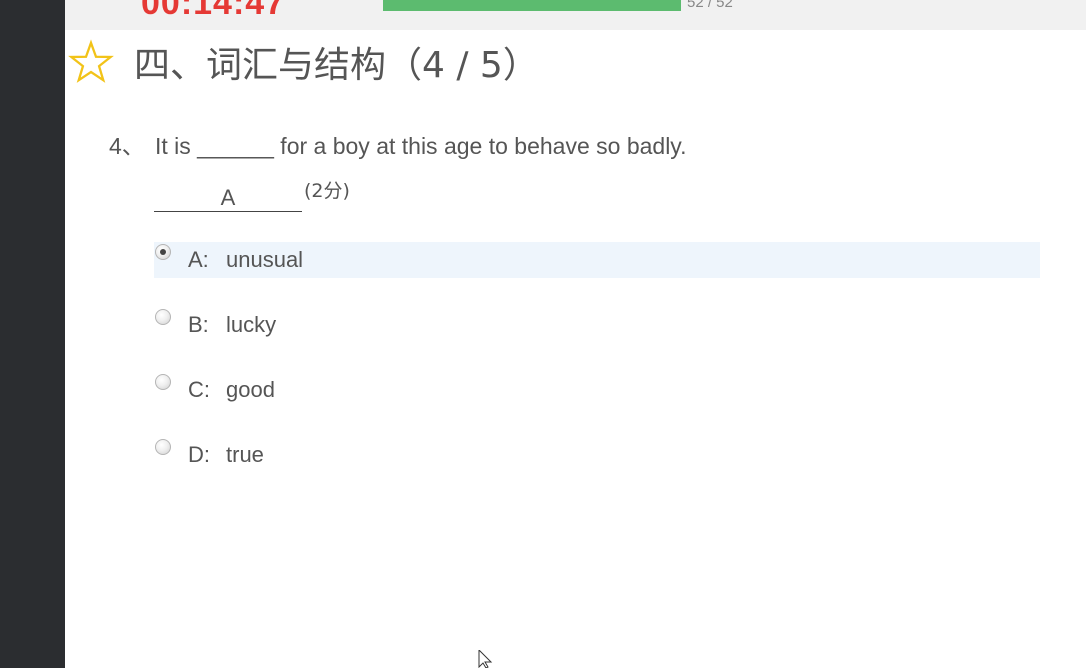 This screenshot has width=1086, height=668. What do you see at coordinates (32, 334) in the screenshot?
I see `left-sidebar` at bounding box center [32, 334].